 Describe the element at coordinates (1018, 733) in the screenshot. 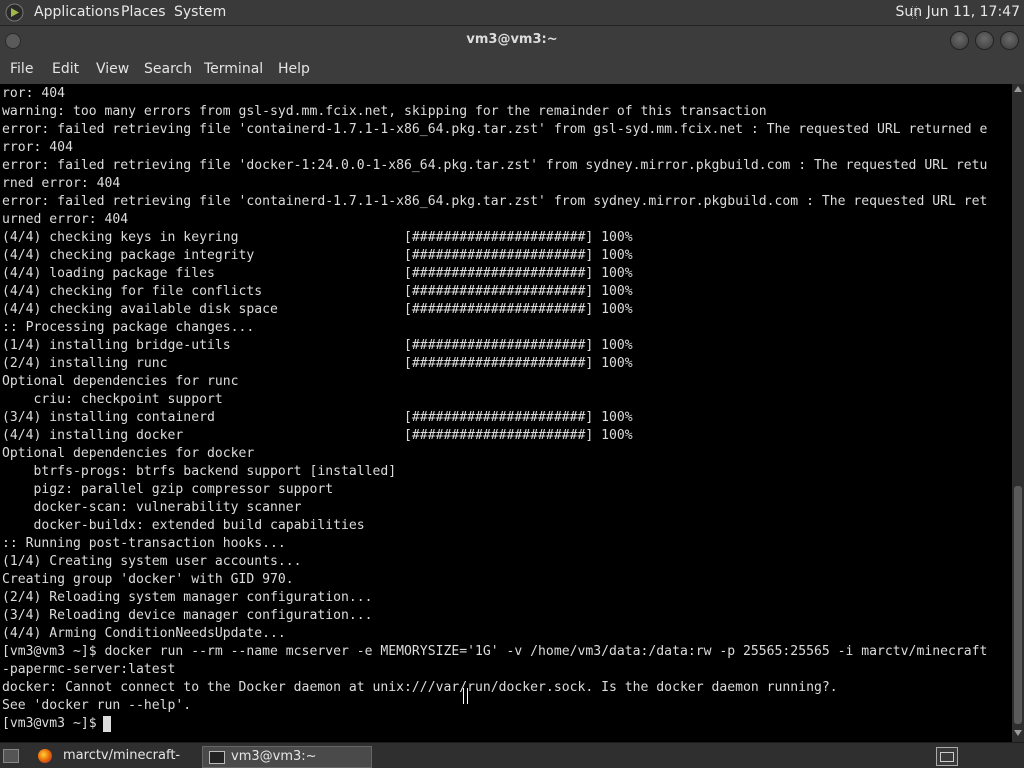

I see `scroll-down-arrow-icon` at that location.